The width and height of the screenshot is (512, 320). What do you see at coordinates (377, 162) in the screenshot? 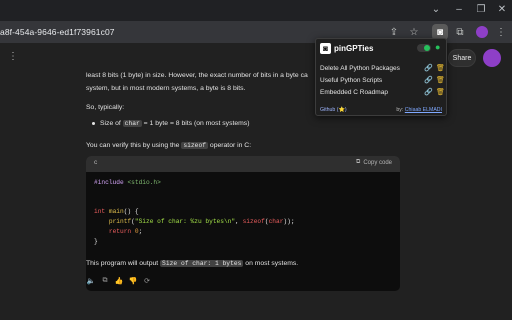
I see `copy-code-label: Copy code` at bounding box center [377, 162].